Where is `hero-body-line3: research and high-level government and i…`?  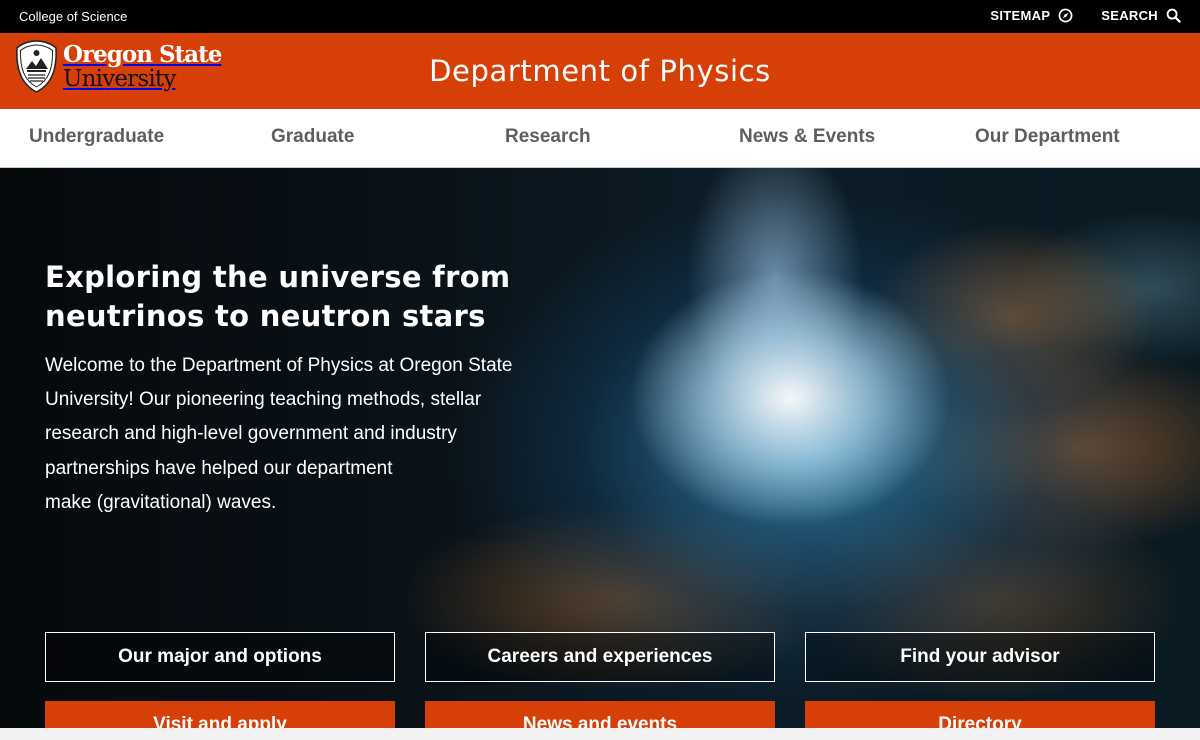 hero-body-line3: research and high-level government and i… is located at coordinates (251, 434).